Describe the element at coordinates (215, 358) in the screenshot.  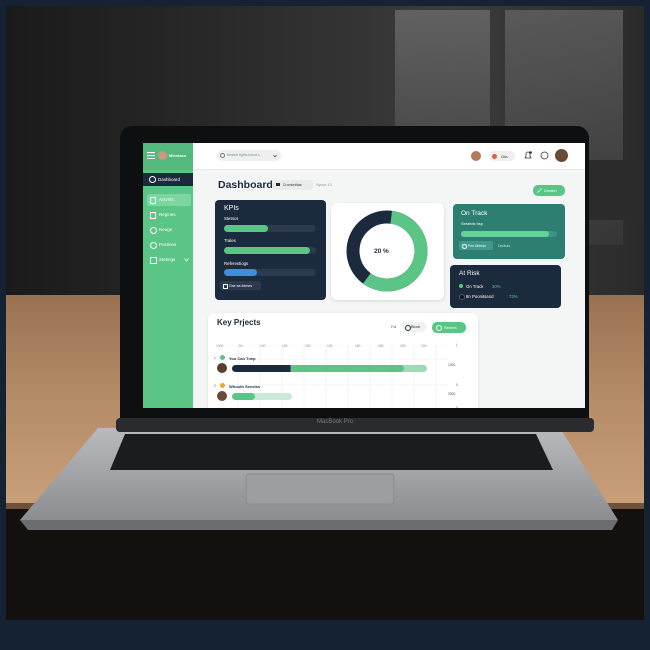
I see `project-number: 1` at that location.